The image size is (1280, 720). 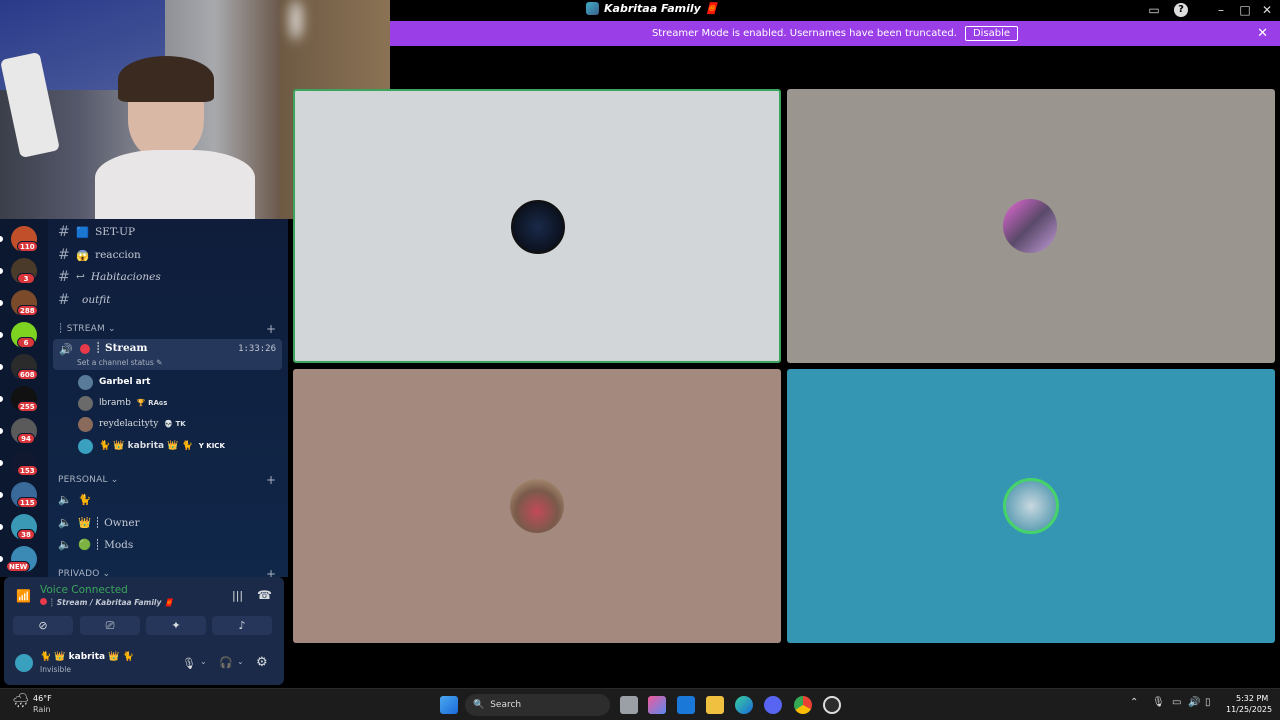 What do you see at coordinates (773, 705) in the screenshot?
I see `discord-icon` at bounding box center [773, 705].